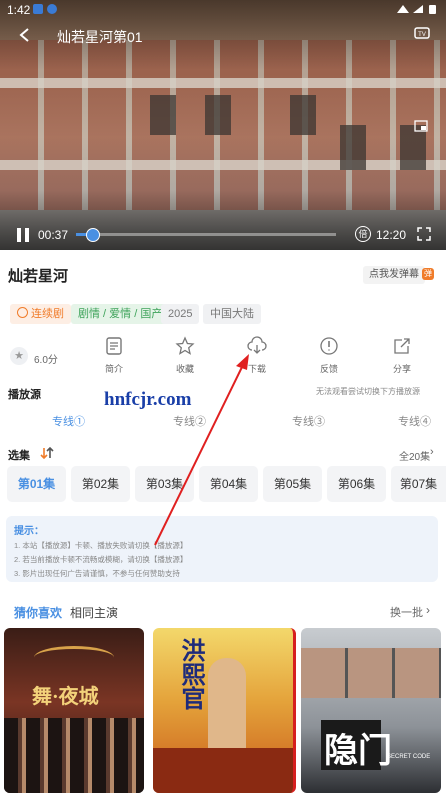 This screenshot has width=446, height=793. I want to click on tag-region: 中国大陆, so click(232, 314).